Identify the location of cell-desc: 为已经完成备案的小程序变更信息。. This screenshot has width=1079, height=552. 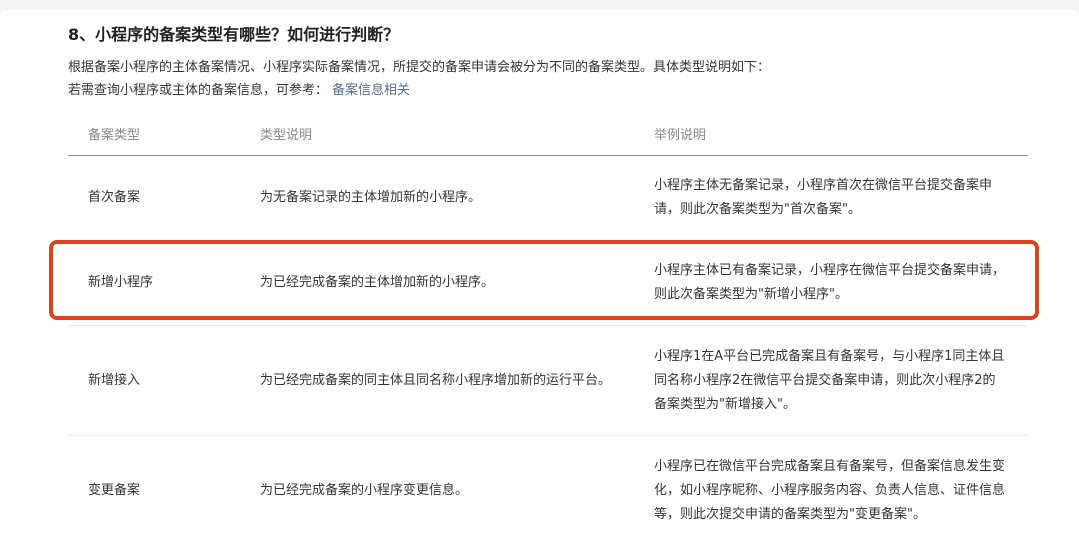
(364, 490).